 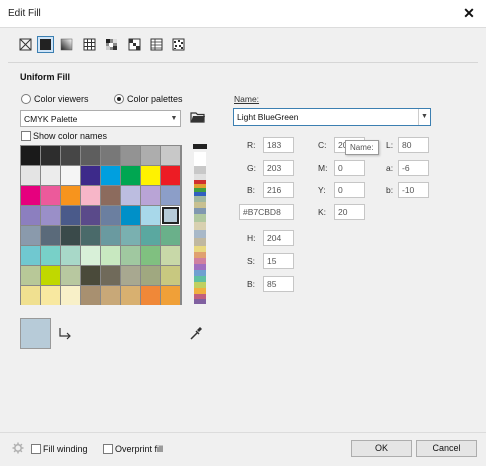 I want to click on y-field: 0, so click(x=349, y=190).